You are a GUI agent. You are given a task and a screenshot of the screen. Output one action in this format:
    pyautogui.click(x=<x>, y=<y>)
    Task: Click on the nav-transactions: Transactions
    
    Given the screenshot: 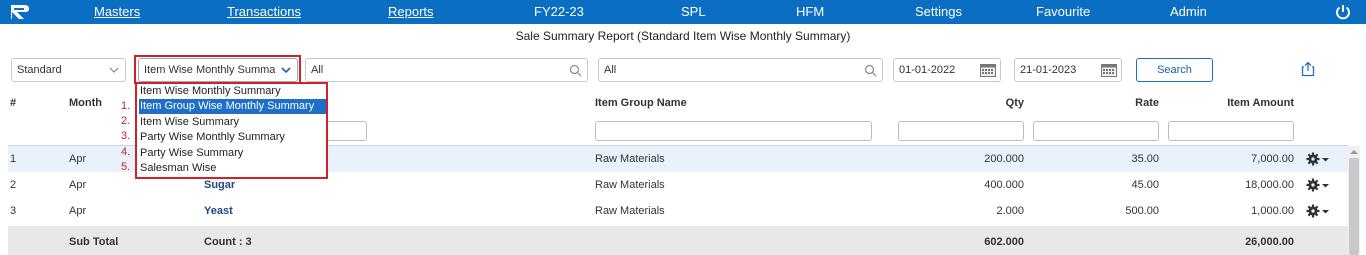 What is the action you would take?
    pyautogui.click(x=264, y=11)
    